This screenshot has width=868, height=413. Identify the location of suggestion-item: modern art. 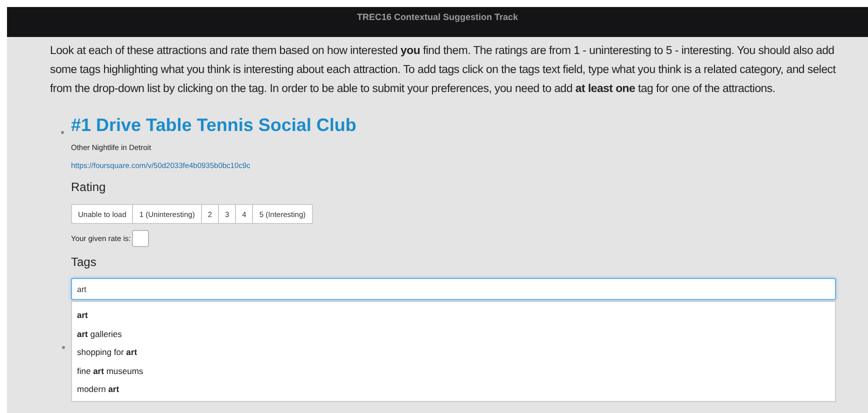
(456, 391).